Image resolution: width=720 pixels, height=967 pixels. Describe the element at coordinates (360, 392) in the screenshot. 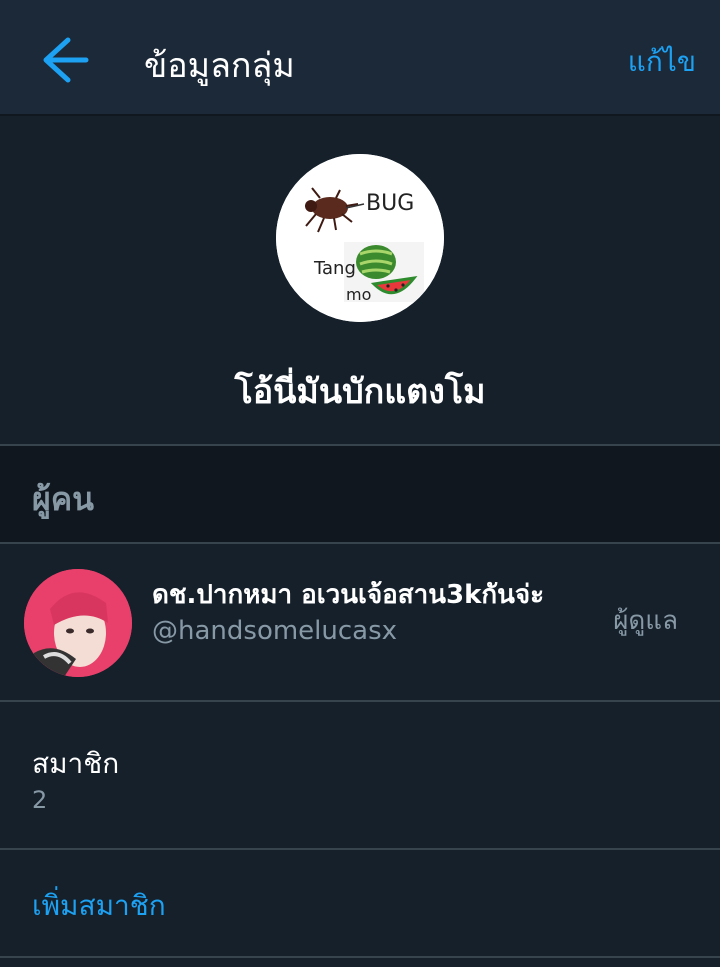

I see `group-name: โอ้นี่มันบักแตงโม` at that location.